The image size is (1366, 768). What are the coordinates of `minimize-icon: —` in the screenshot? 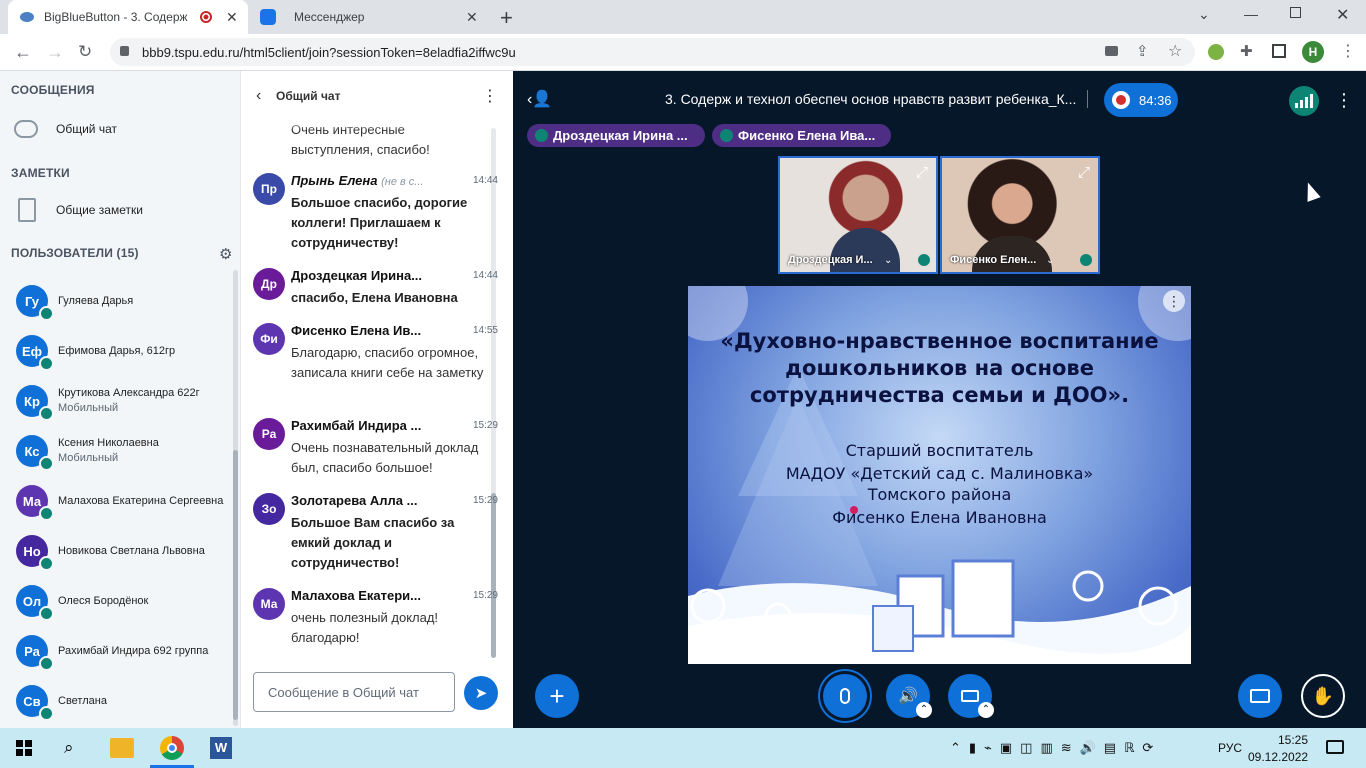 It's located at (1251, 14).